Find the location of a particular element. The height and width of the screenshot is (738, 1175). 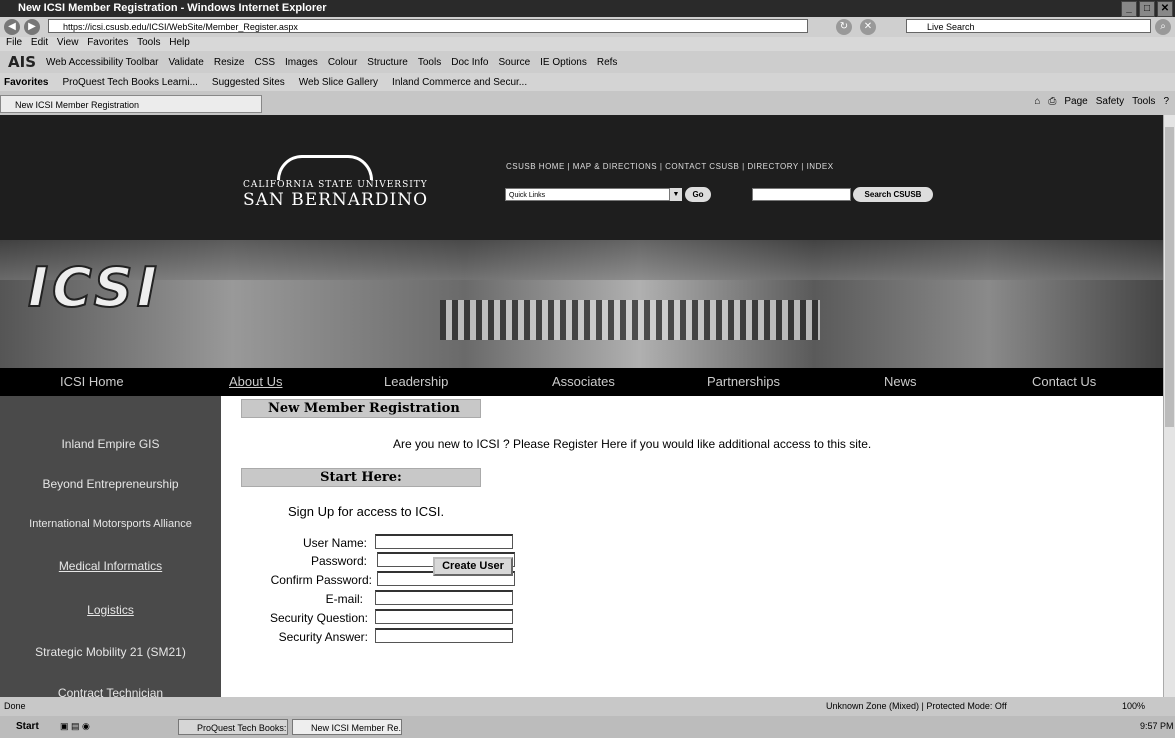

email-label: E-mail: is located at coordinates (344, 599).